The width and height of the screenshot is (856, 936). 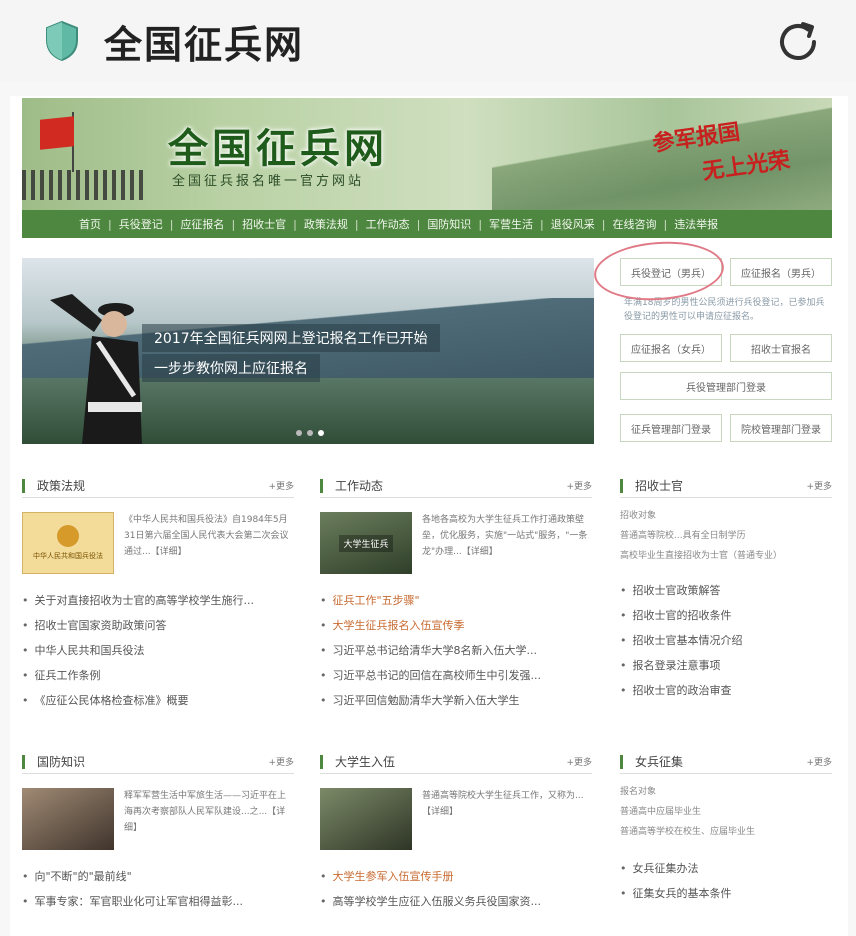 What do you see at coordinates (428, 41) in the screenshot?
I see `app-header: 全国征兵网` at bounding box center [428, 41].